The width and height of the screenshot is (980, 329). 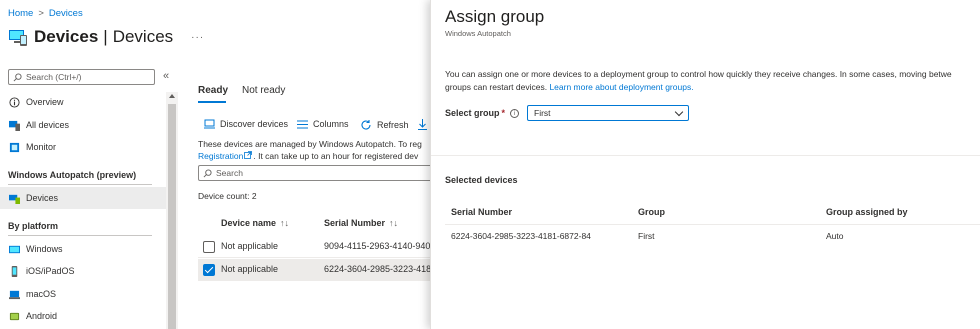 I want to click on page-subtitle: Devices, so click(x=143, y=36).